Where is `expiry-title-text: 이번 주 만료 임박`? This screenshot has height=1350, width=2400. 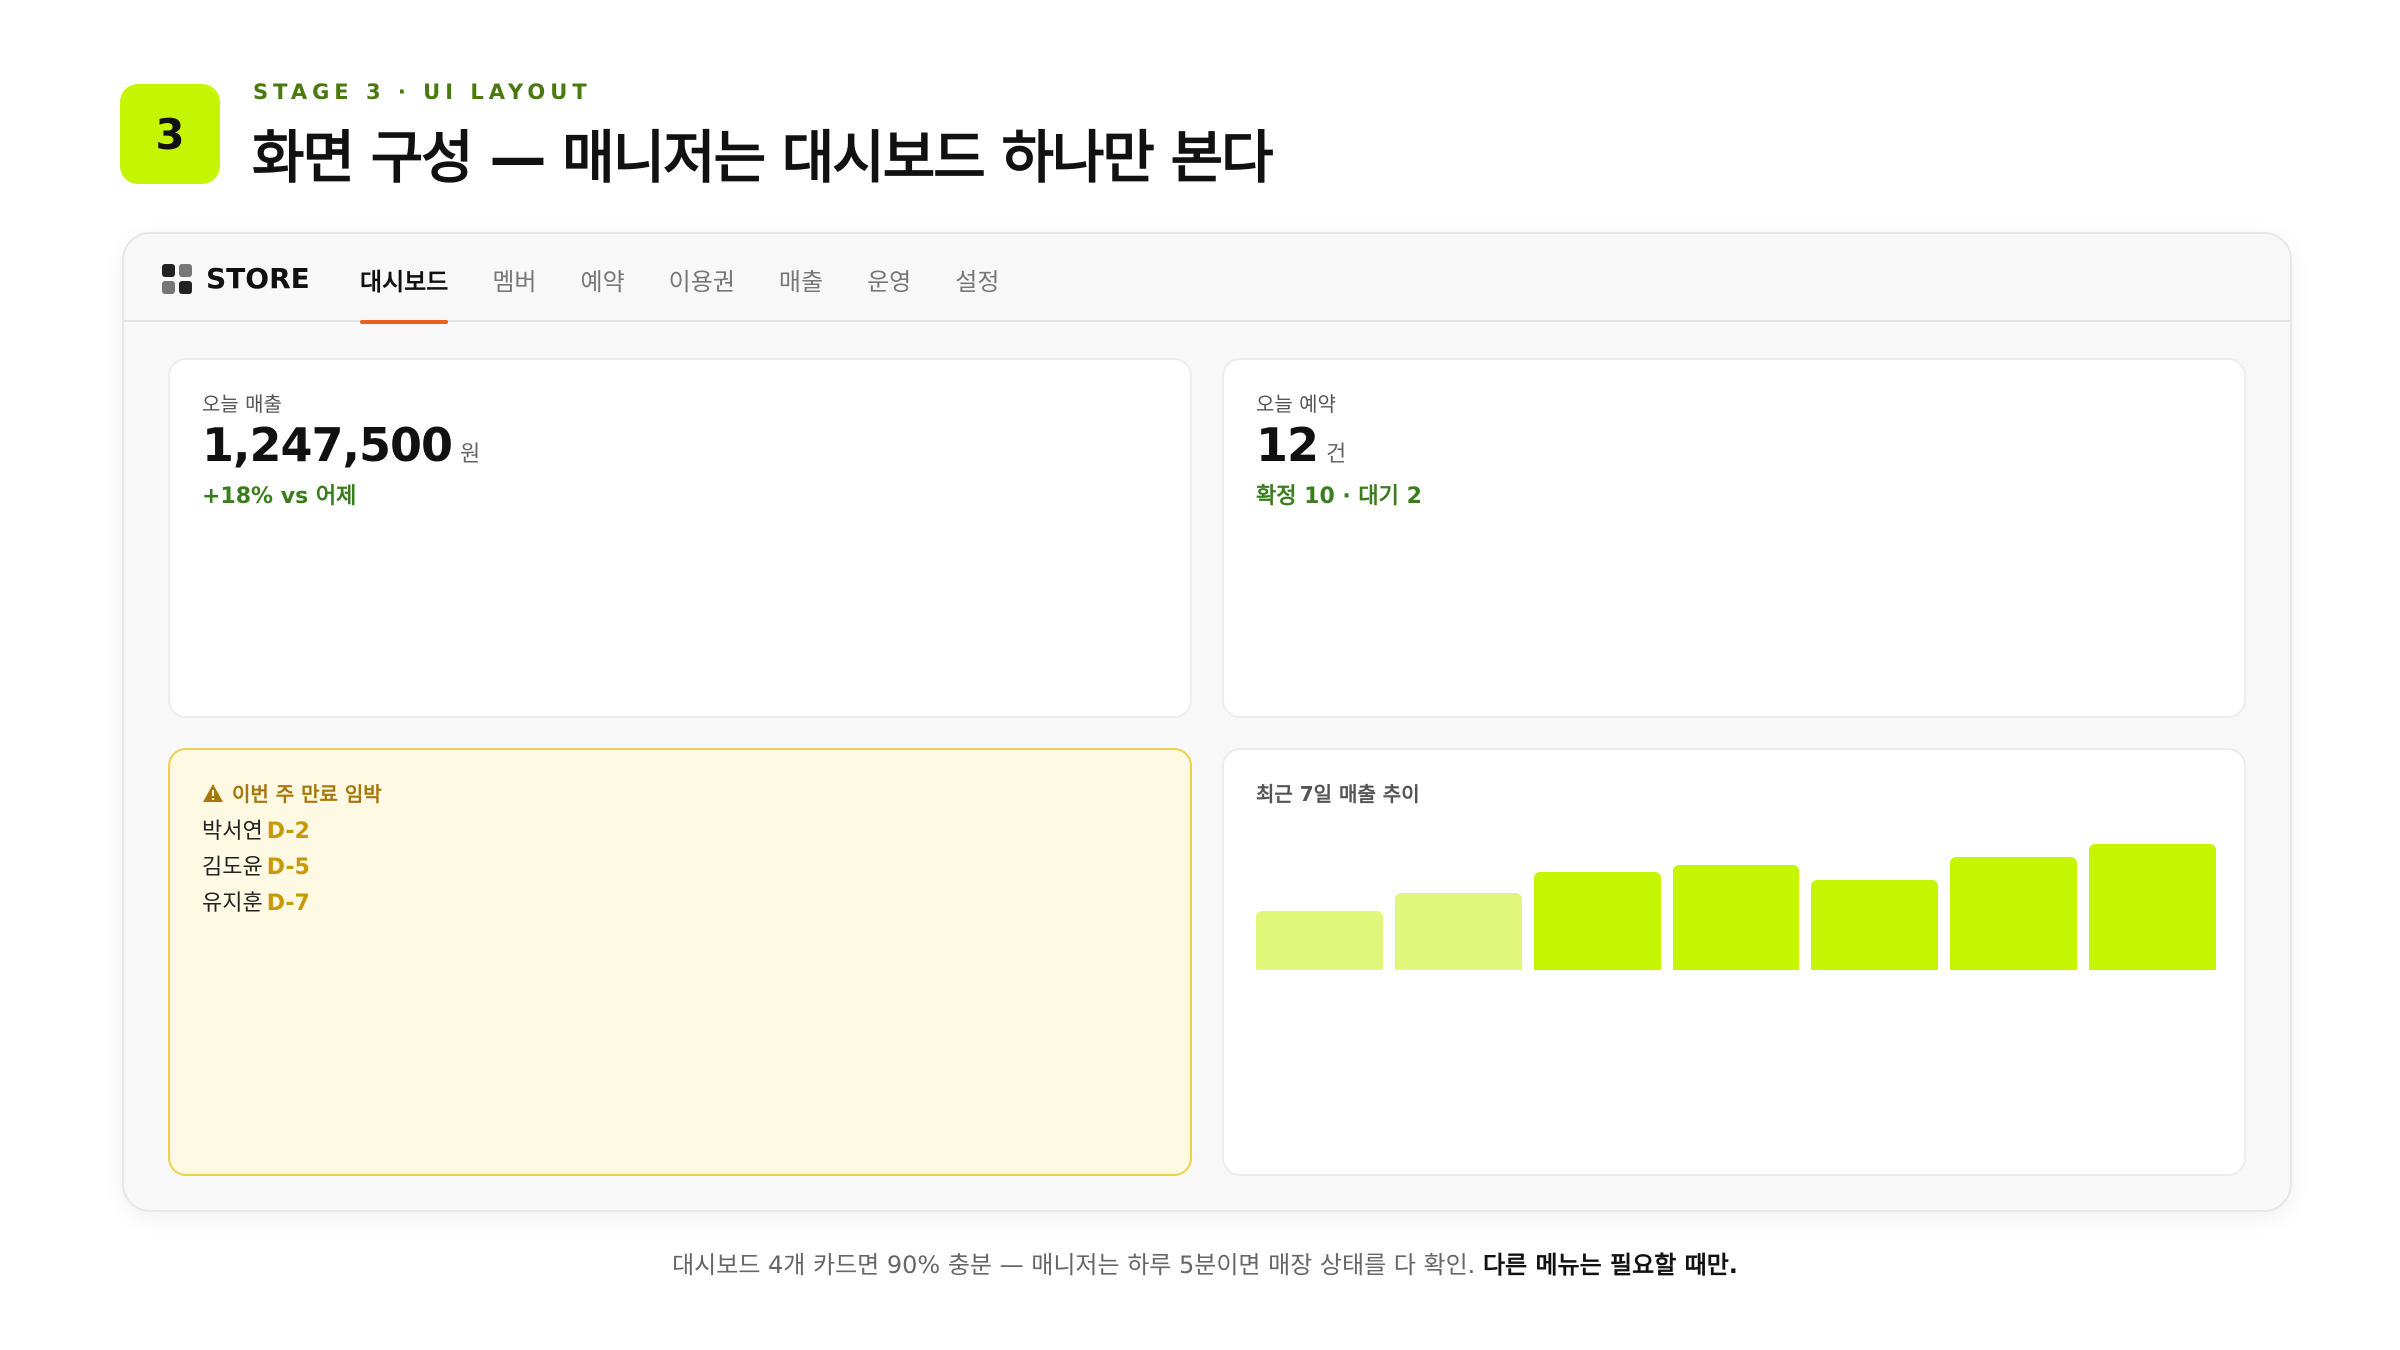
expiry-title-text: 이번 주 만료 임박 is located at coordinates (307, 794).